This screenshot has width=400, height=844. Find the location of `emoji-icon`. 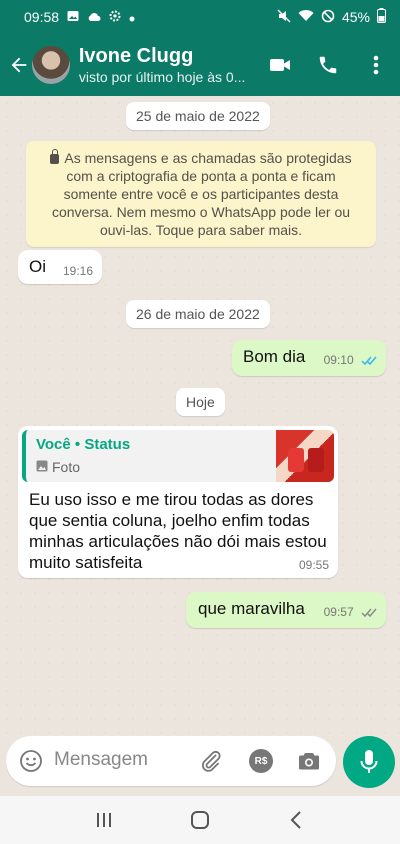

emoji-icon is located at coordinates (31, 761).